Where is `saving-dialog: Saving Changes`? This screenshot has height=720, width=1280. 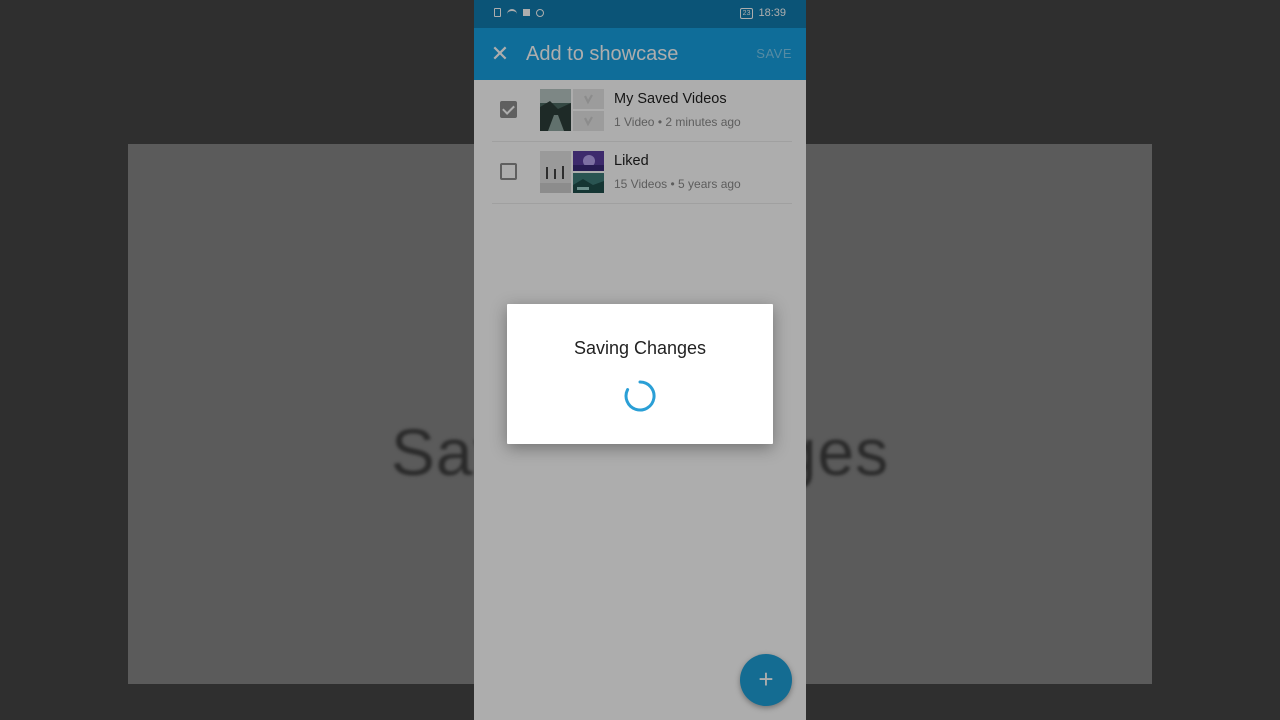
saving-dialog: Saving Changes is located at coordinates (640, 374).